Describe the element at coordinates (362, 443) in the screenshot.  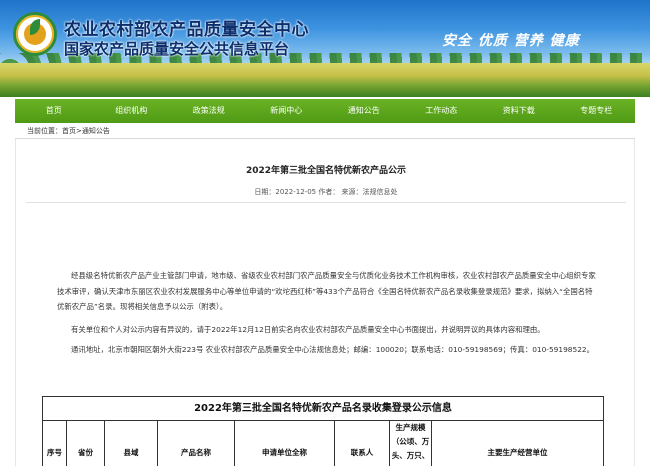
I see `column-header-contact: 联系人` at that location.